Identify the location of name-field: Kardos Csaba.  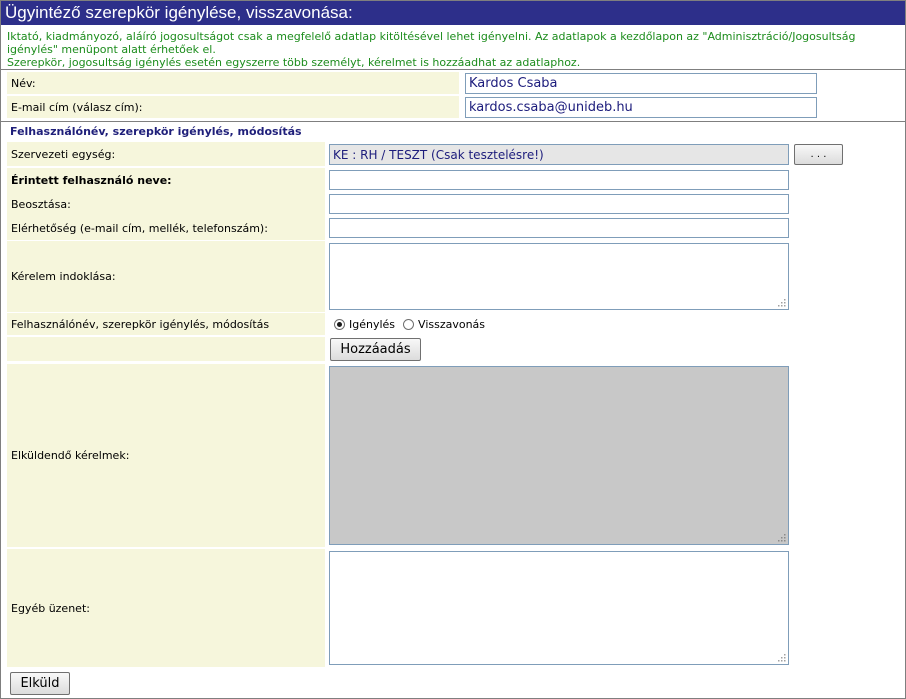
(641, 83).